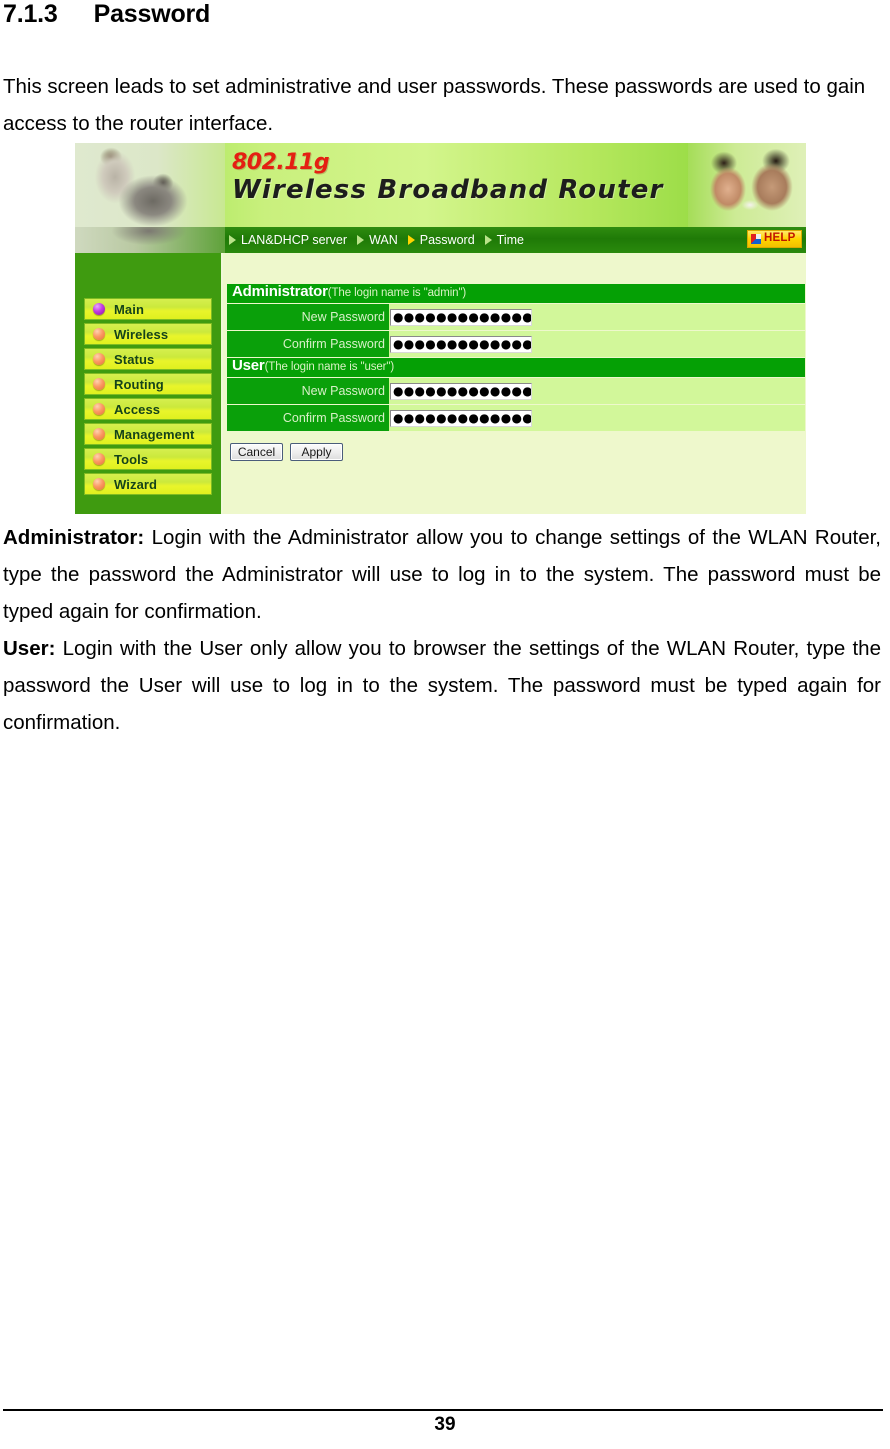 This screenshot has width=890, height=1449. What do you see at coordinates (150, 185) in the screenshot?
I see `banner-photo-people-left-image` at bounding box center [150, 185].